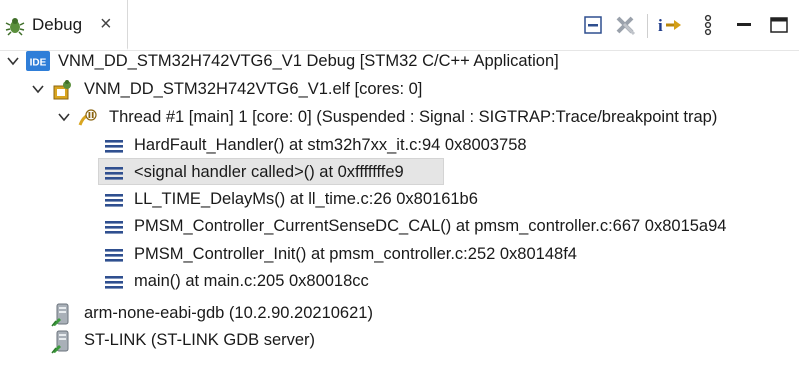  Describe the element at coordinates (200, 340) in the screenshot. I see `tree-item-label: ST-LINK (ST-LINK GDB server)` at that location.